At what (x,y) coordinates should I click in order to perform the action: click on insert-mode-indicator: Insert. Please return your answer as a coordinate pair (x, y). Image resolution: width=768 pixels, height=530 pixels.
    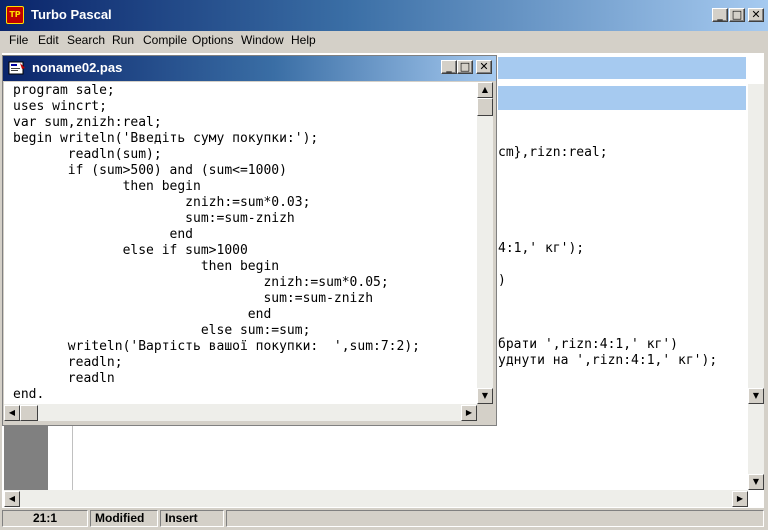
    Looking at the image, I should click on (192, 518).